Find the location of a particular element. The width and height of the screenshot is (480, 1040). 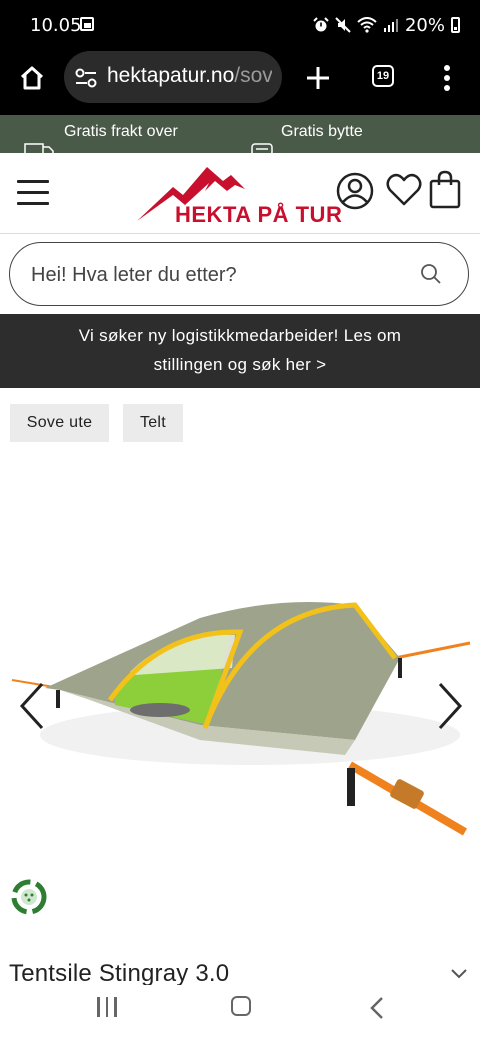

truck-icon is located at coordinates (39, 148).